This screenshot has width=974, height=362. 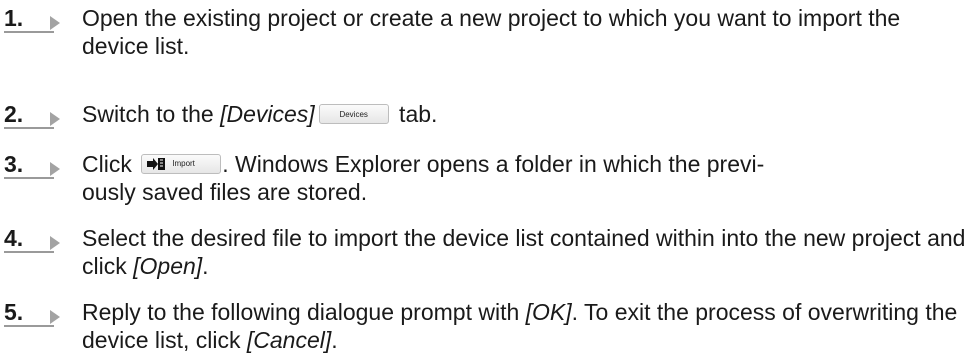 What do you see at coordinates (353, 113) in the screenshot?
I see `devices-tab-button: Devices` at bounding box center [353, 113].